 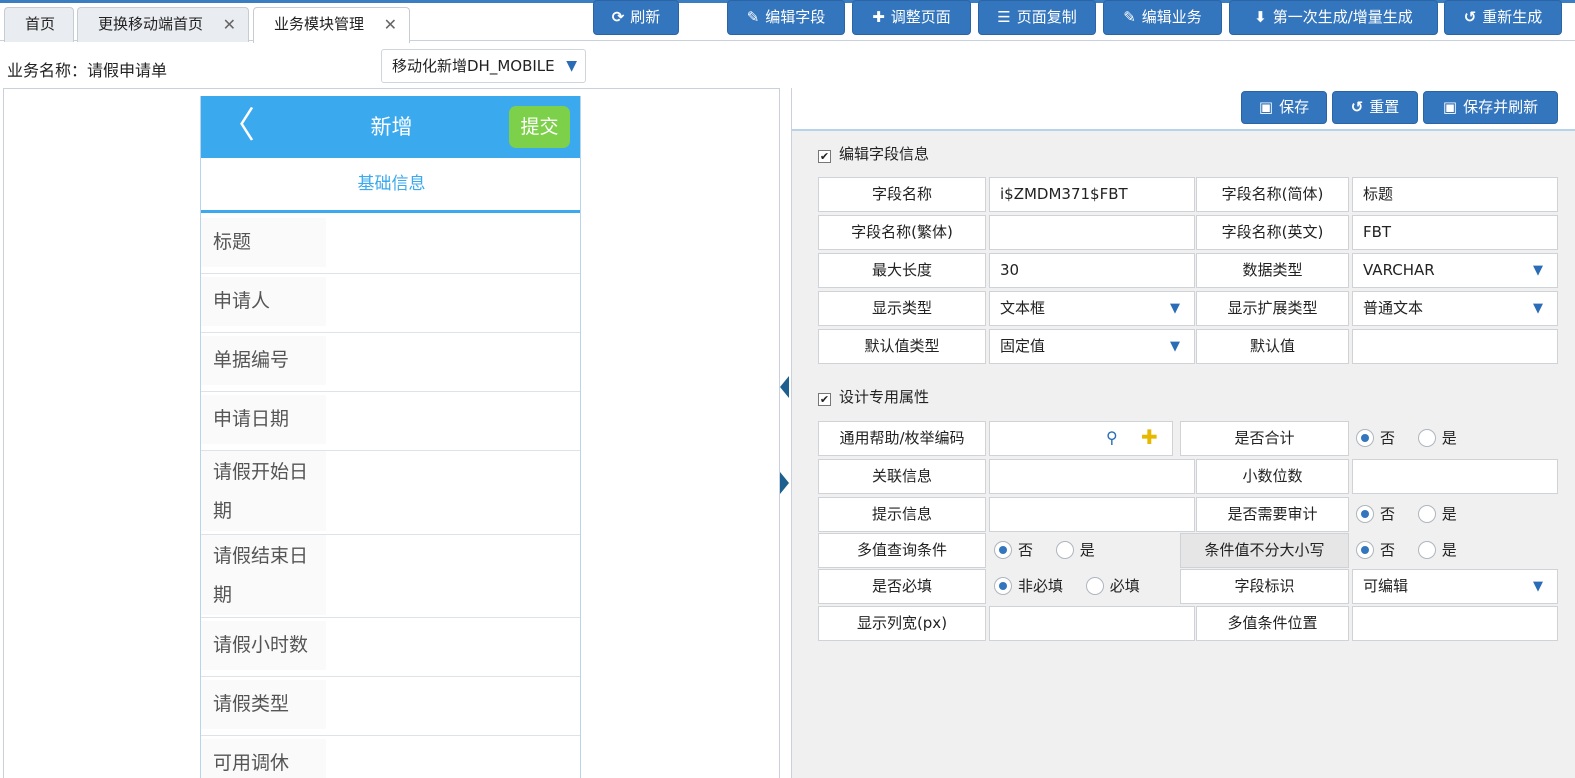 What do you see at coordinates (1455, 308) in the screenshot?
I see `display-ext-select: 普通文本 ▼` at bounding box center [1455, 308].